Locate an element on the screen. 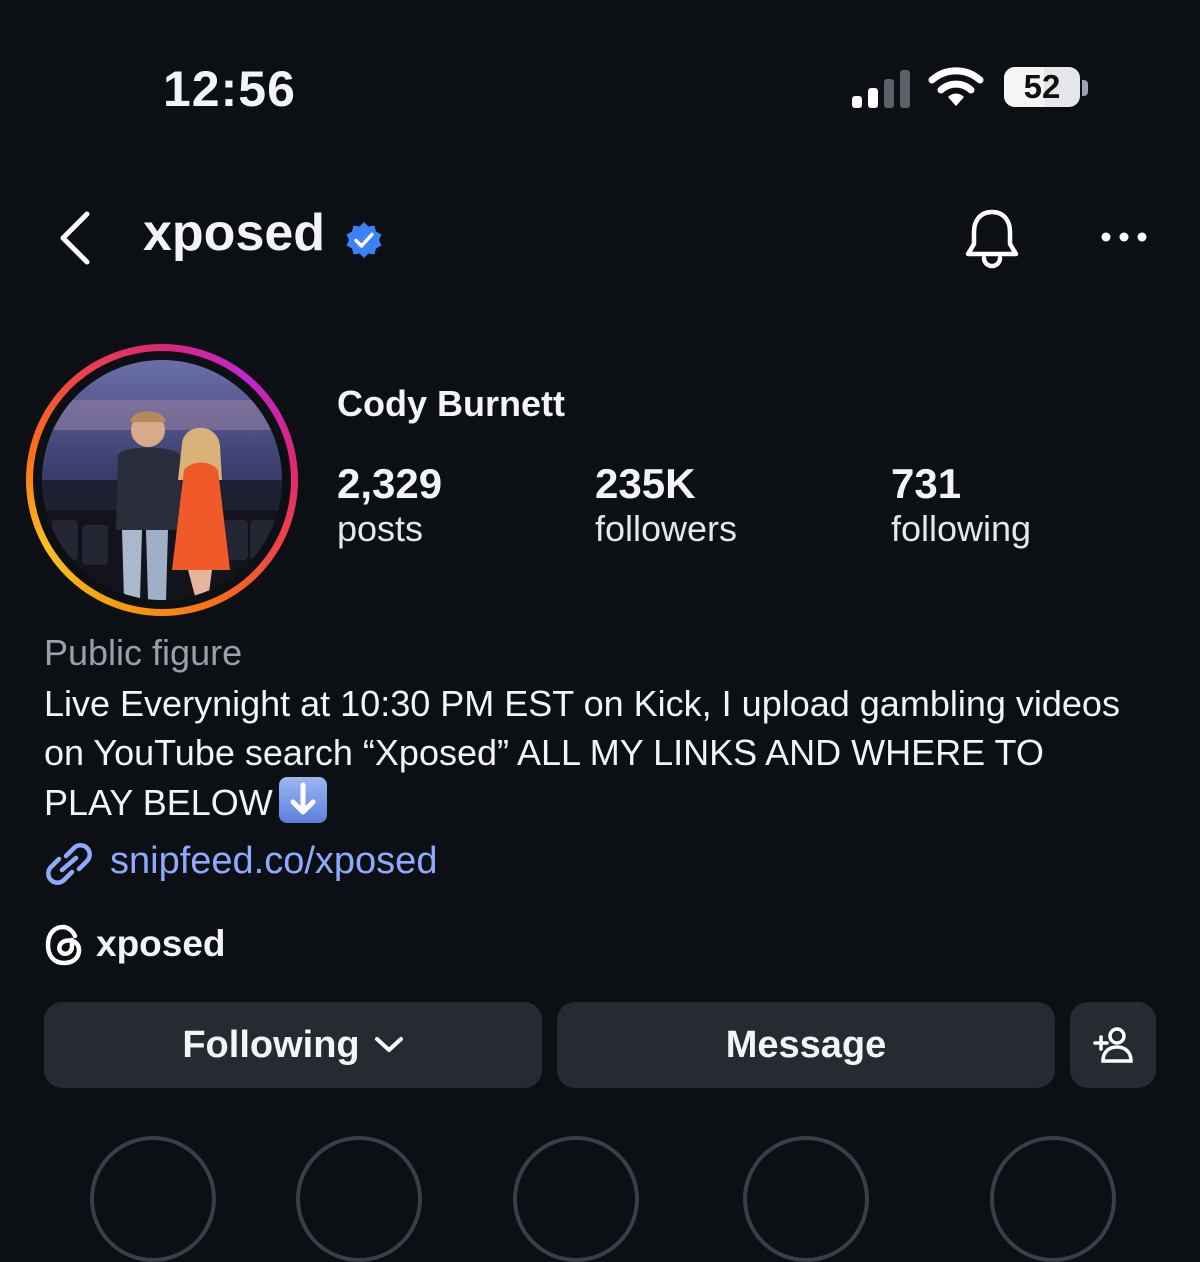 The width and height of the screenshot is (1200, 1262). add-user-icon is located at coordinates (1113, 1045).